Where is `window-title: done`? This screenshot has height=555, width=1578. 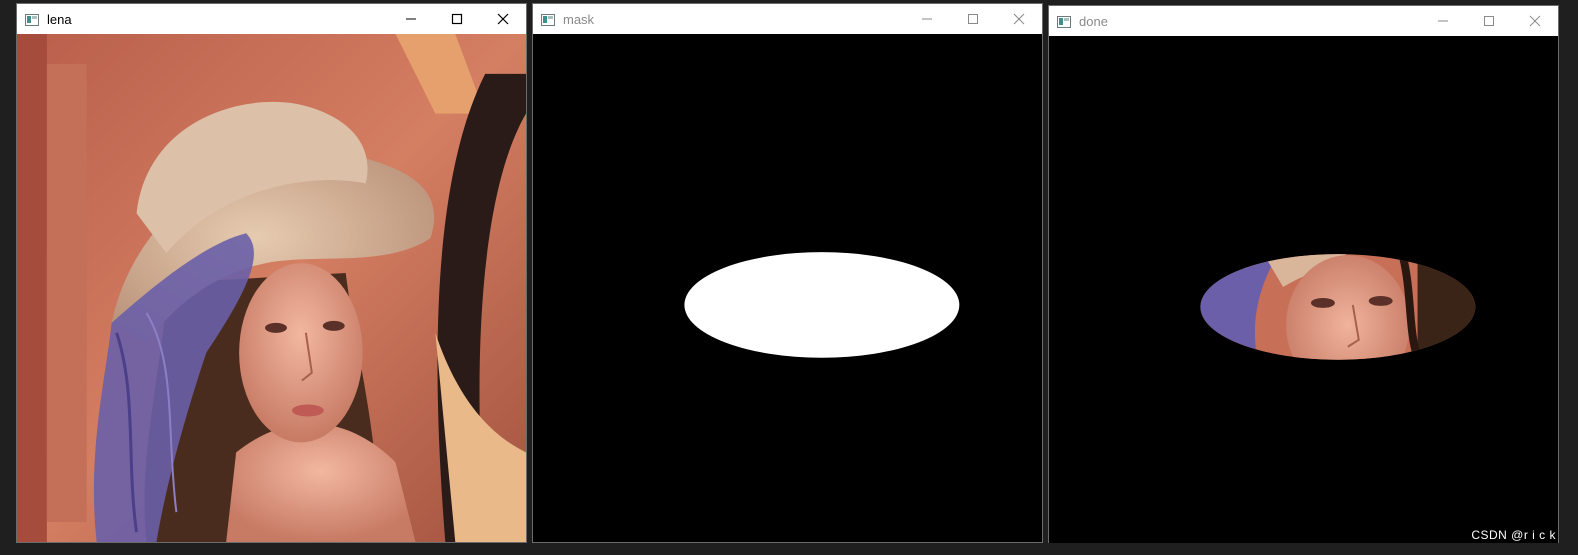
window-title: done is located at coordinates (1093, 21).